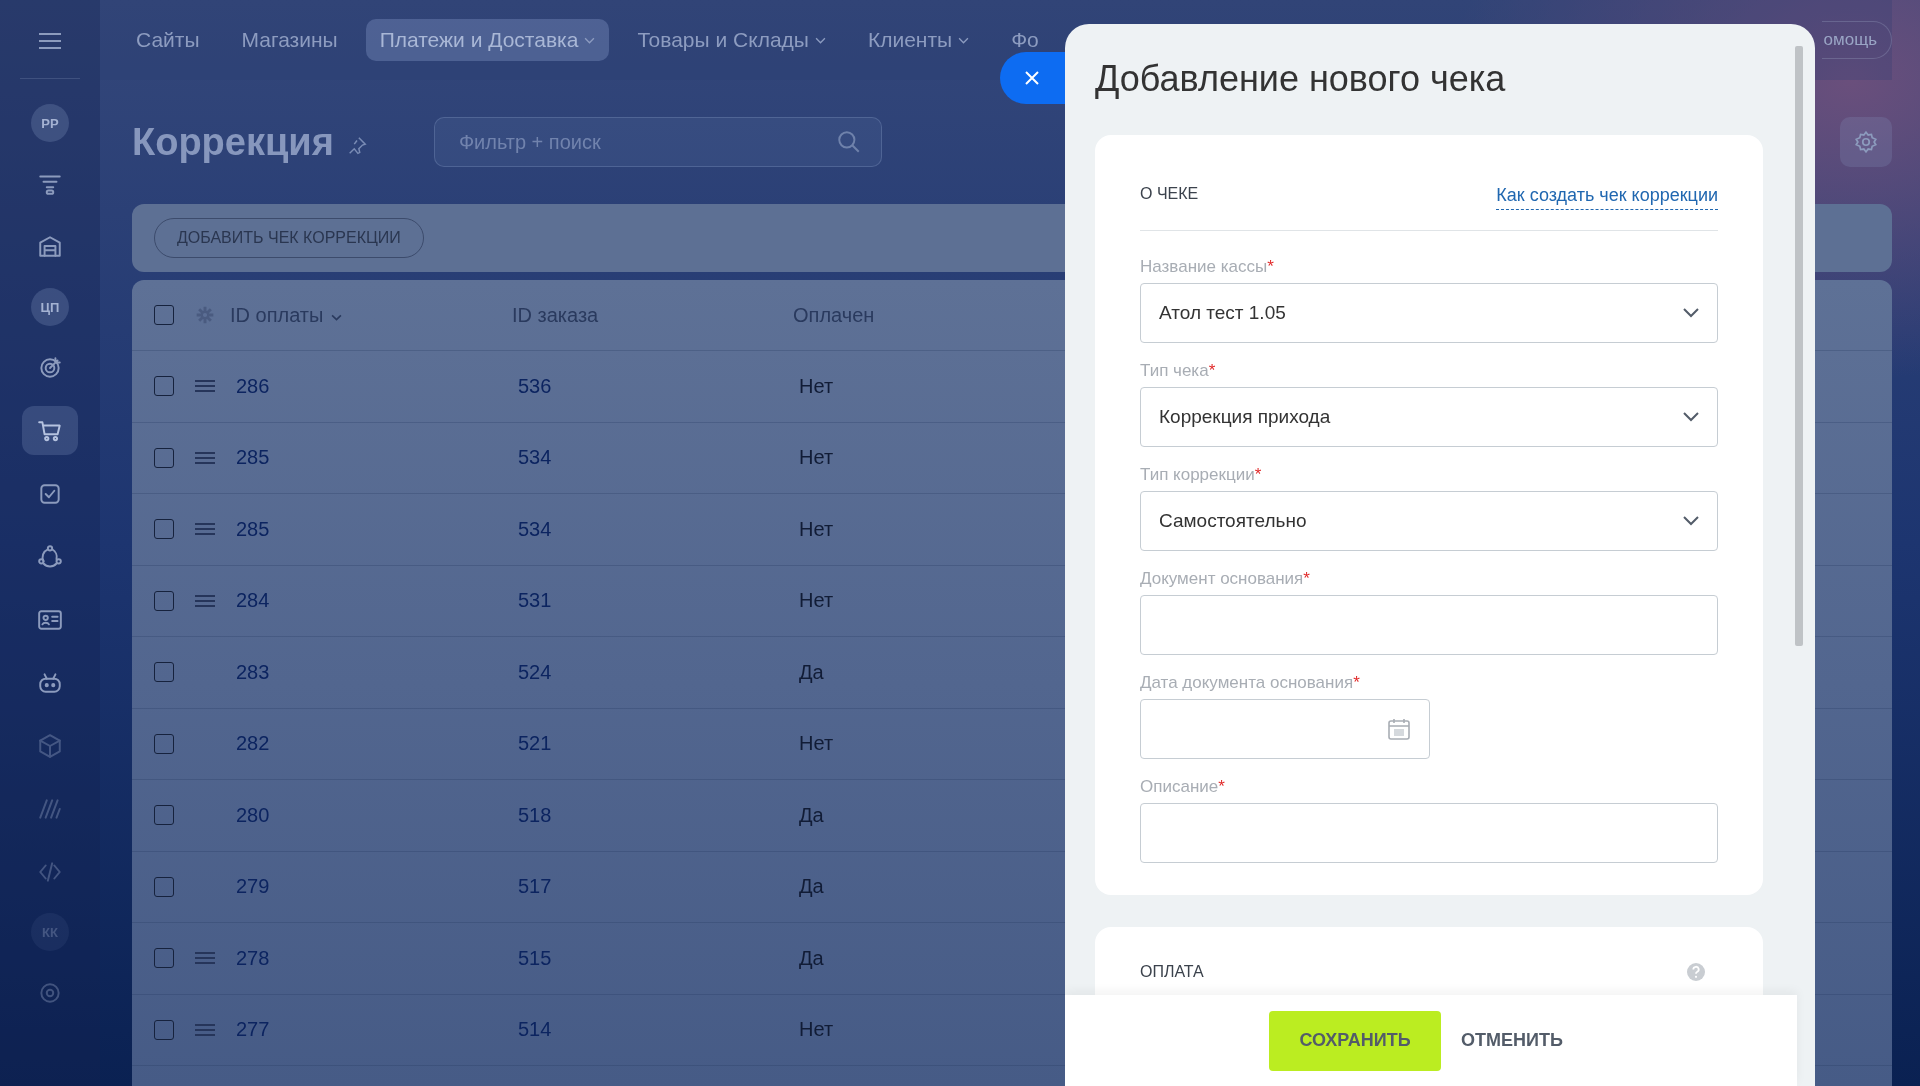 This screenshot has width=1920, height=1086. Describe the element at coordinates (50, 430) in the screenshot. I see `sidebar-item` at that location.